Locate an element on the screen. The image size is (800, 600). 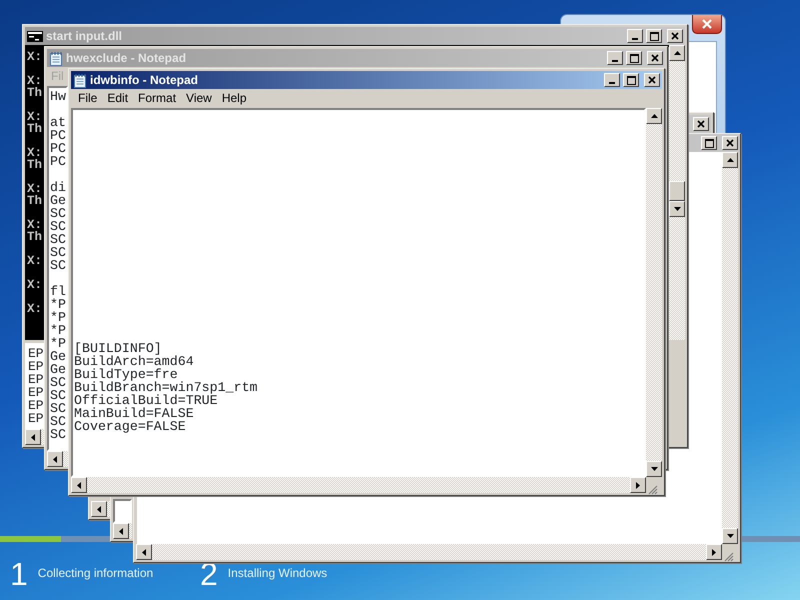
text-line: BuildBranch=win7sp1_rtm is located at coordinates (166, 387).